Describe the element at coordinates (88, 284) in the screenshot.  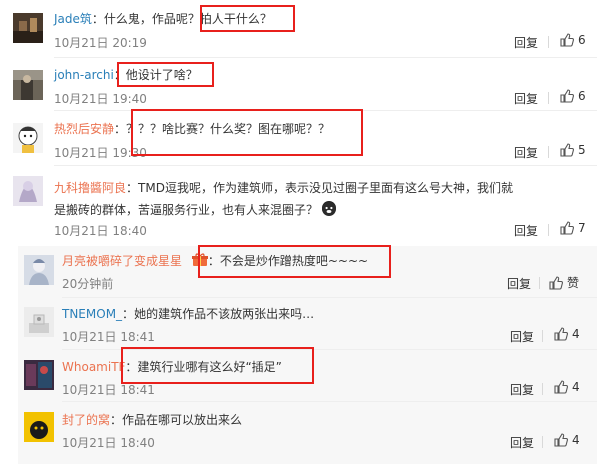
I see `reply-time: 20分钟前` at that location.